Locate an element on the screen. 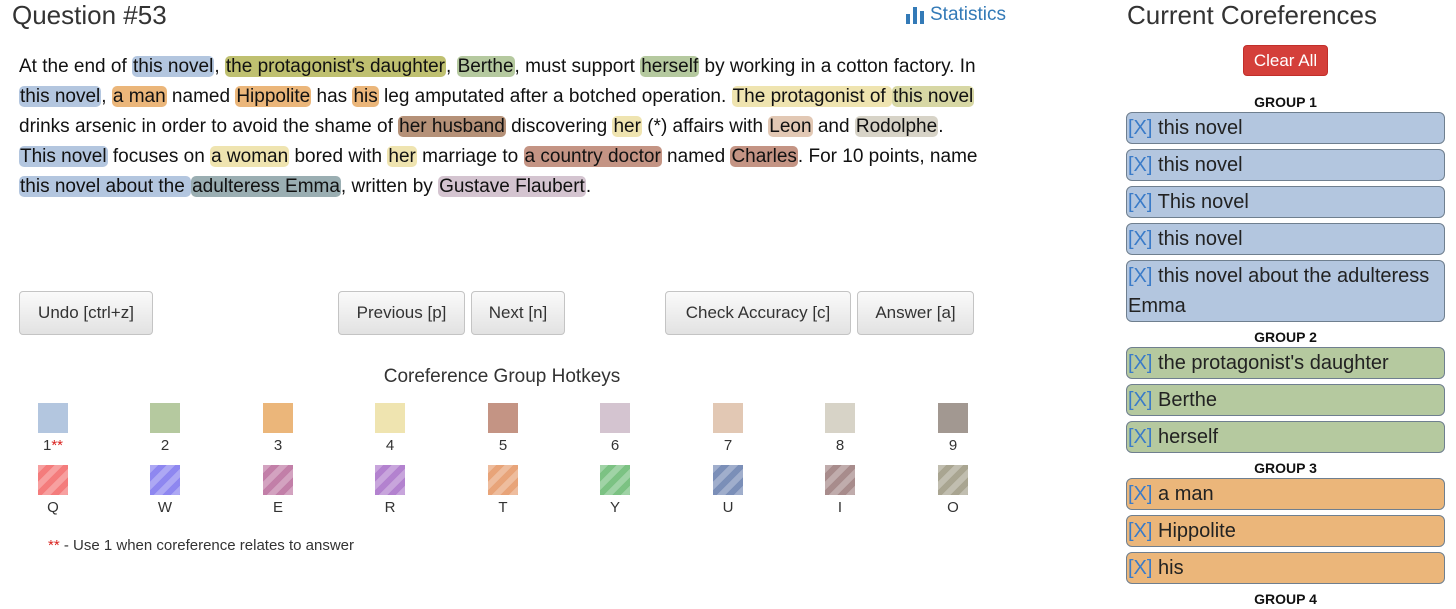  hotkey-label: 6 is located at coordinates (615, 445).